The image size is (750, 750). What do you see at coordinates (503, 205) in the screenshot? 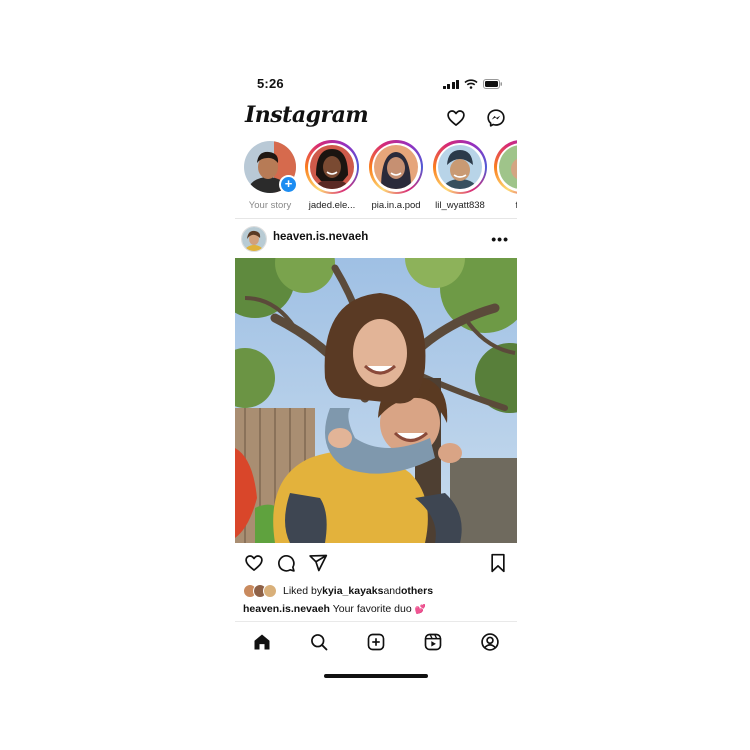
I see `story-label: fre` at bounding box center [503, 205].